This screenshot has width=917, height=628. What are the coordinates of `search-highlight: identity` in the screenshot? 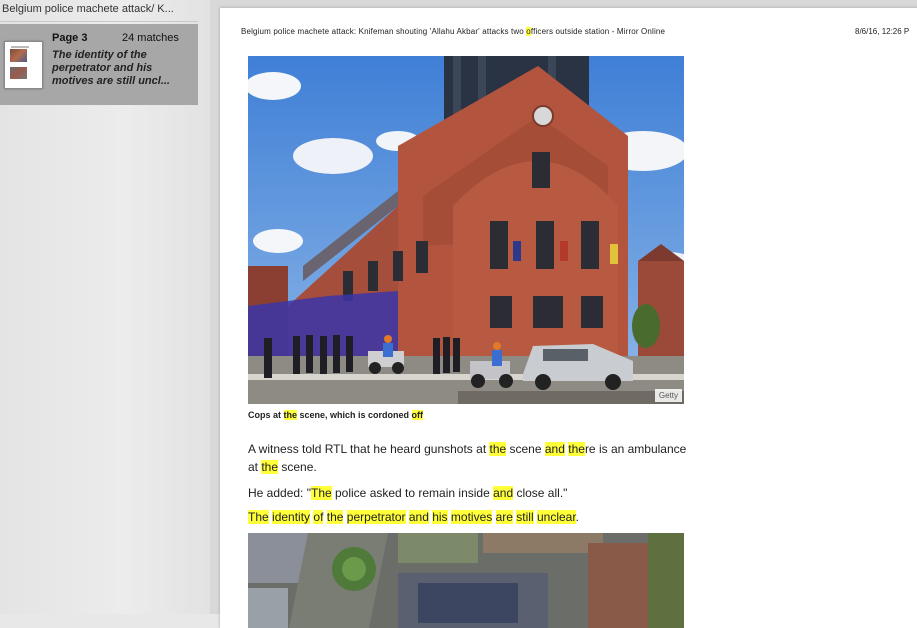 It's located at (291, 517).